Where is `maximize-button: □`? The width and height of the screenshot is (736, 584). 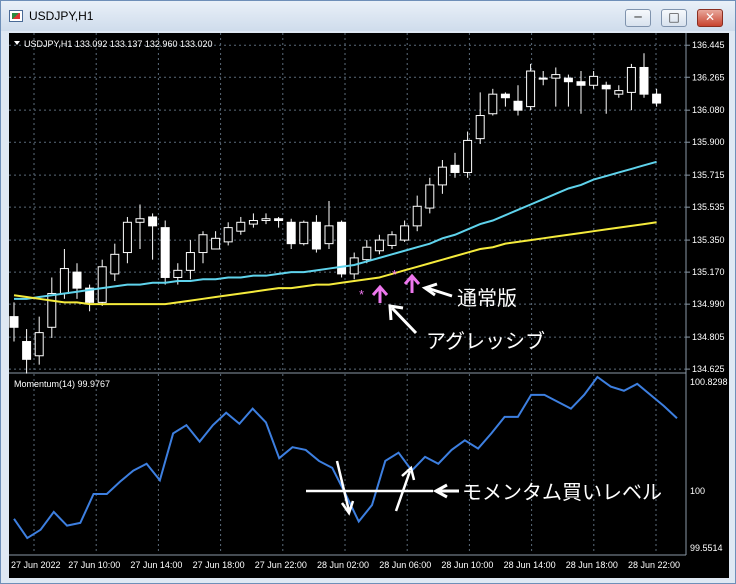
maximize-button: □ is located at coordinates (674, 18).